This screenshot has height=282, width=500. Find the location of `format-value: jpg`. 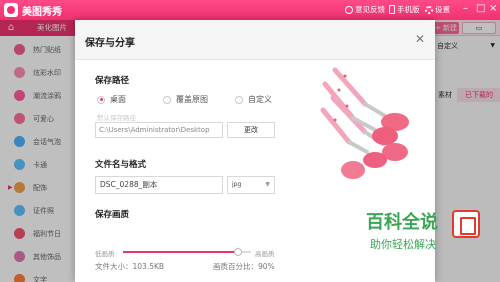

format-value: jpg is located at coordinates (237, 184).